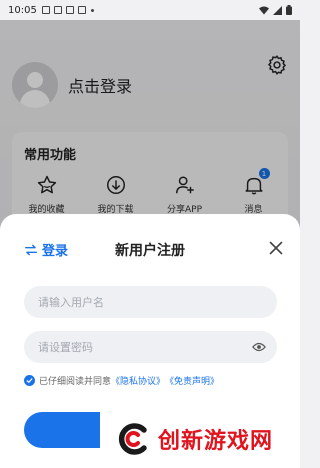  I want to click on watermark: 创新游戏网, so click(200, 439).